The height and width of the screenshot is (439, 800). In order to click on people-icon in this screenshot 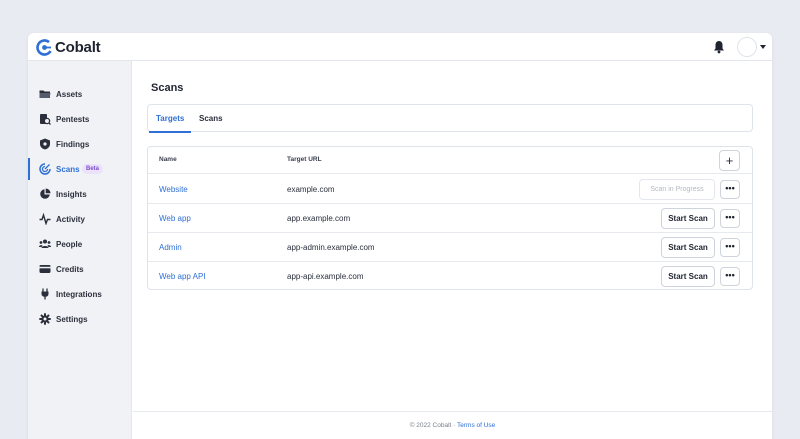, I will do `click(45, 243)`.